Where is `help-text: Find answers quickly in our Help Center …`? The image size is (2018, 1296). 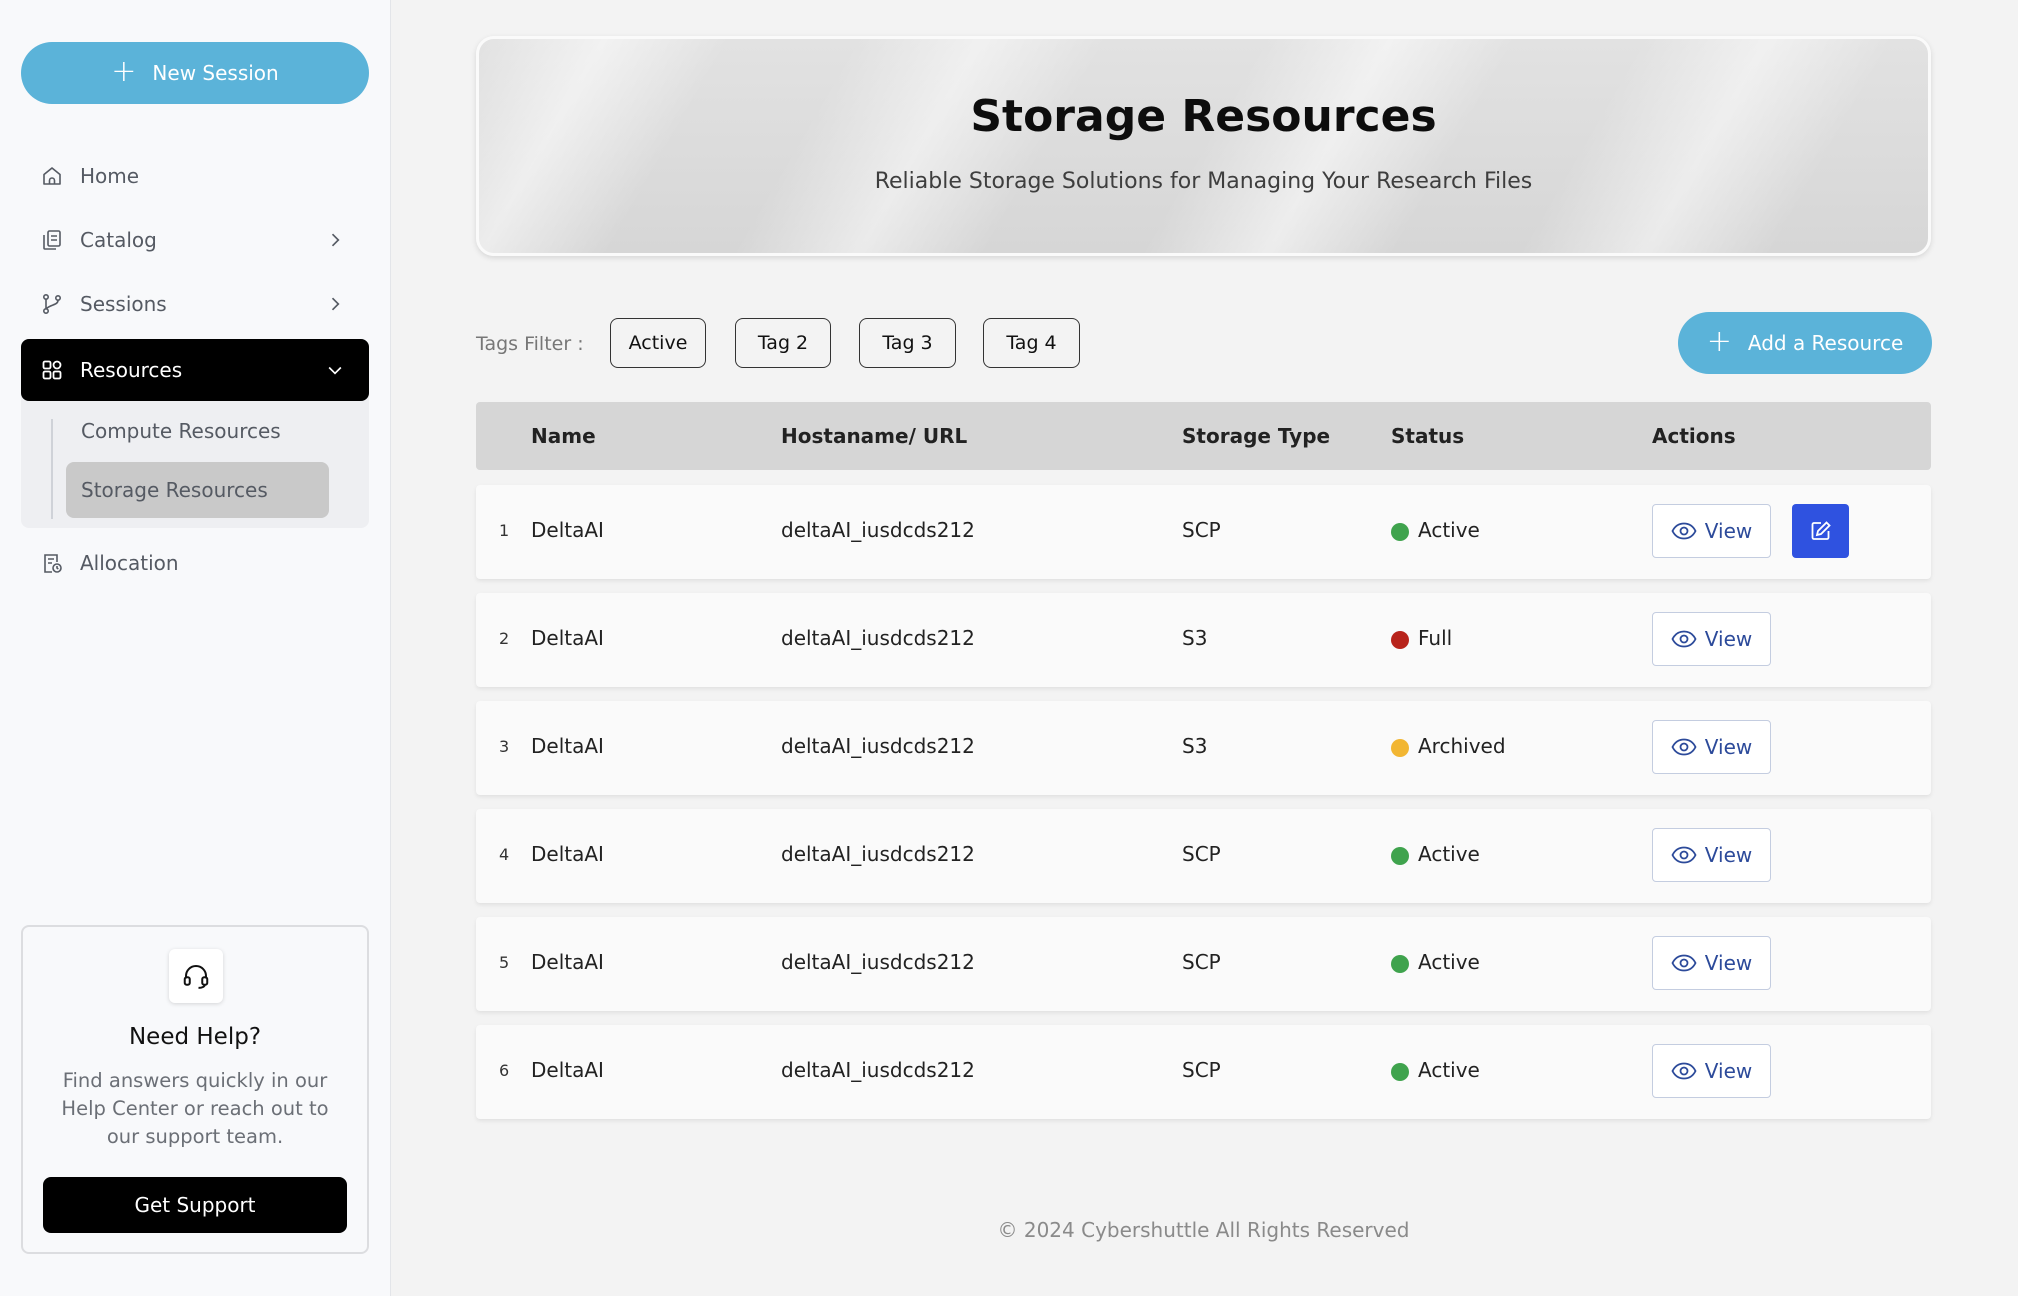
help-text: Find answers quickly in our Help Center … is located at coordinates (195, 1108).